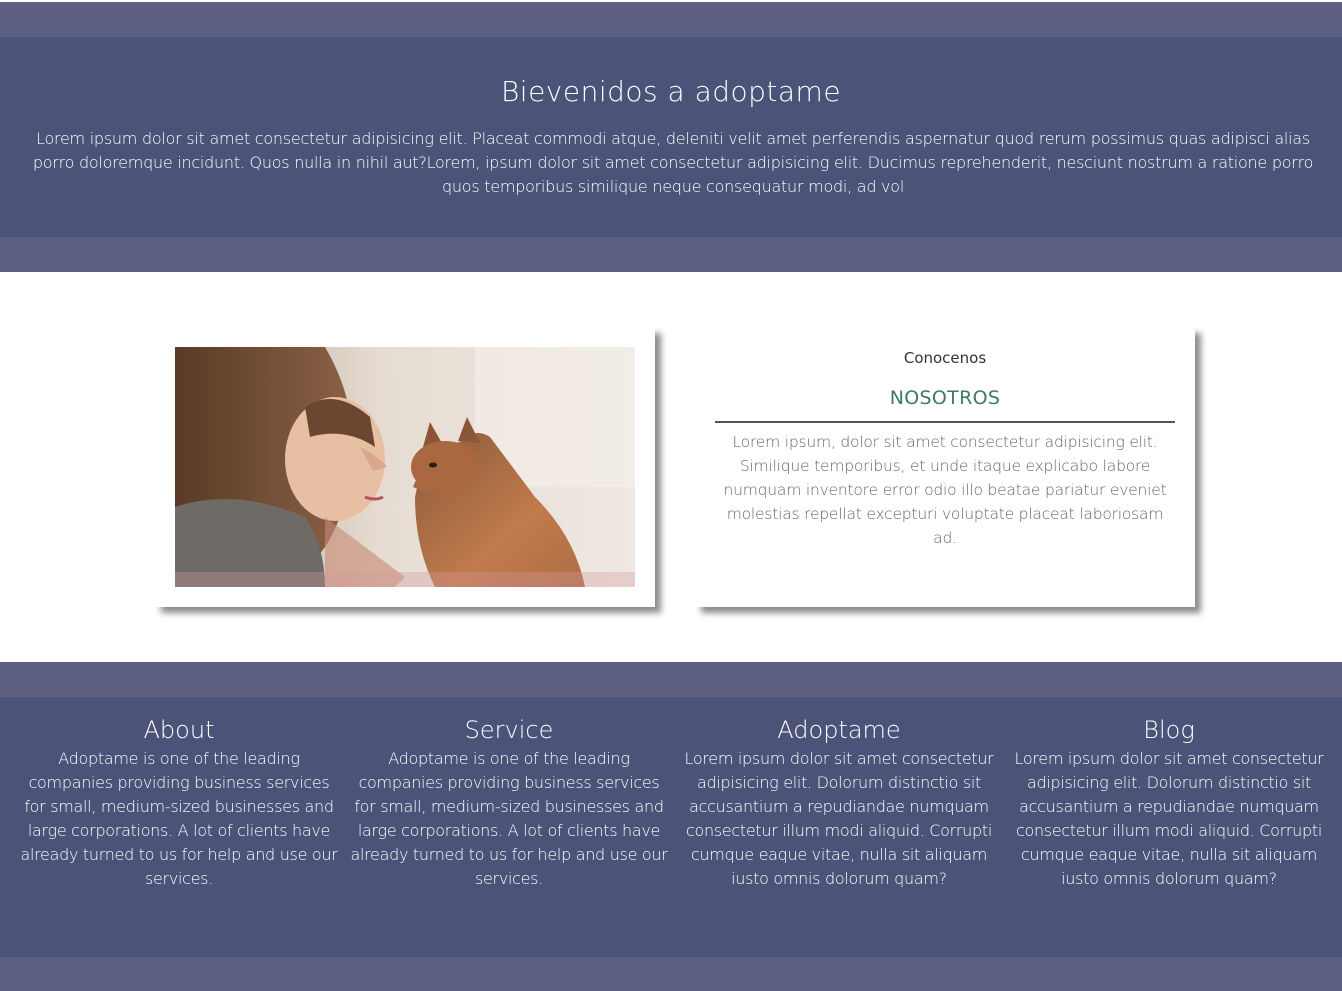 This screenshot has height=991, width=1342. Describe the element at coordinates (945, 358) in the screenshot. I see `about-kicker: Conocenos` at that location.